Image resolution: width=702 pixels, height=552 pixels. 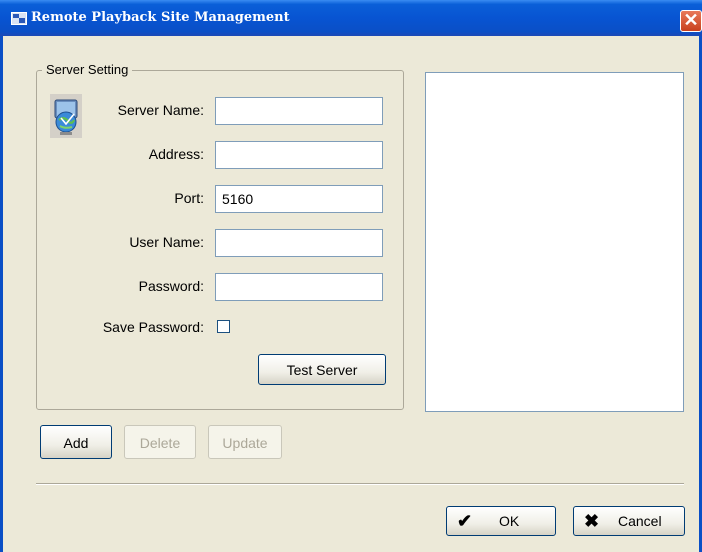 What do you see at coordinates (245, 442) in the screenshot?
I see `update-button: Update` at bounding box center [245, 442].